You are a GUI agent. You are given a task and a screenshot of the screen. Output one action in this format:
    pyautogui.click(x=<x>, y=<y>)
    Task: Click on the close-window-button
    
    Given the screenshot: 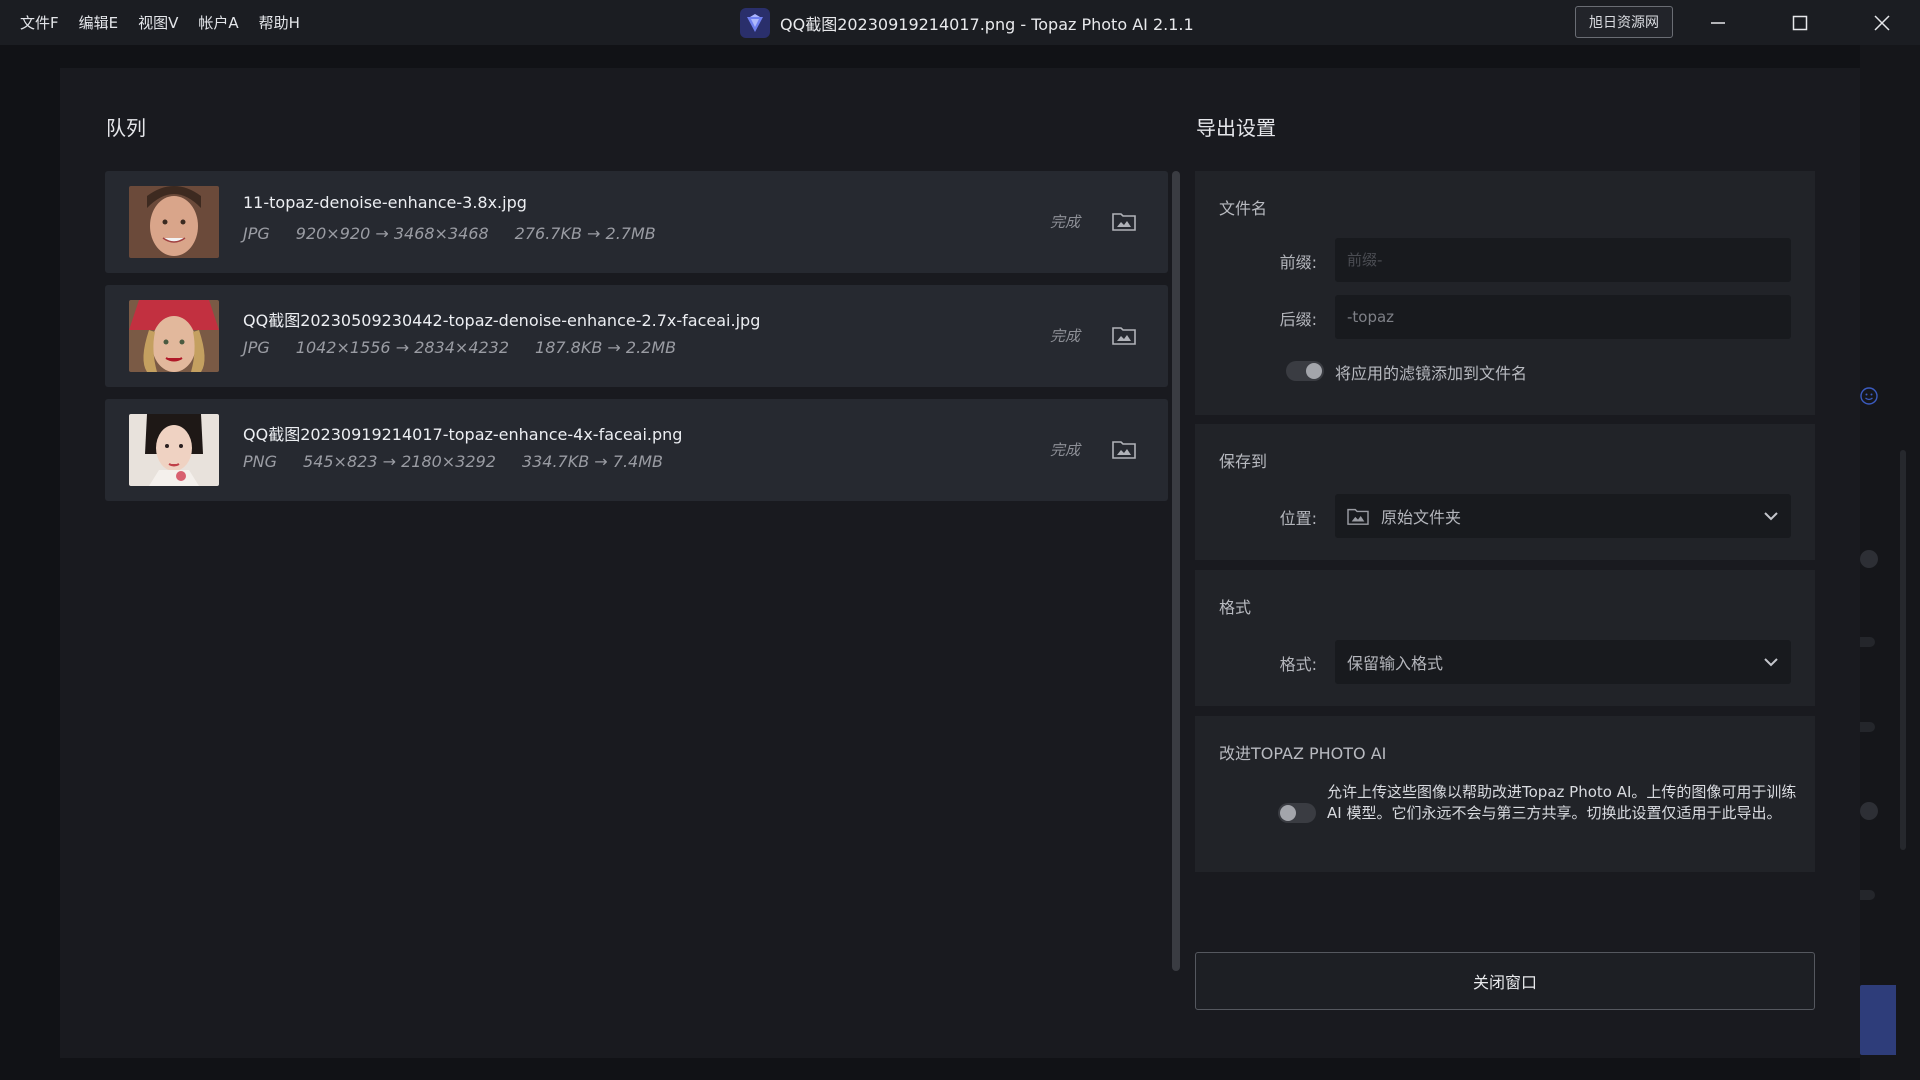 What is the action you would take?
    pyautogui.click(x=1882, y=22)
    